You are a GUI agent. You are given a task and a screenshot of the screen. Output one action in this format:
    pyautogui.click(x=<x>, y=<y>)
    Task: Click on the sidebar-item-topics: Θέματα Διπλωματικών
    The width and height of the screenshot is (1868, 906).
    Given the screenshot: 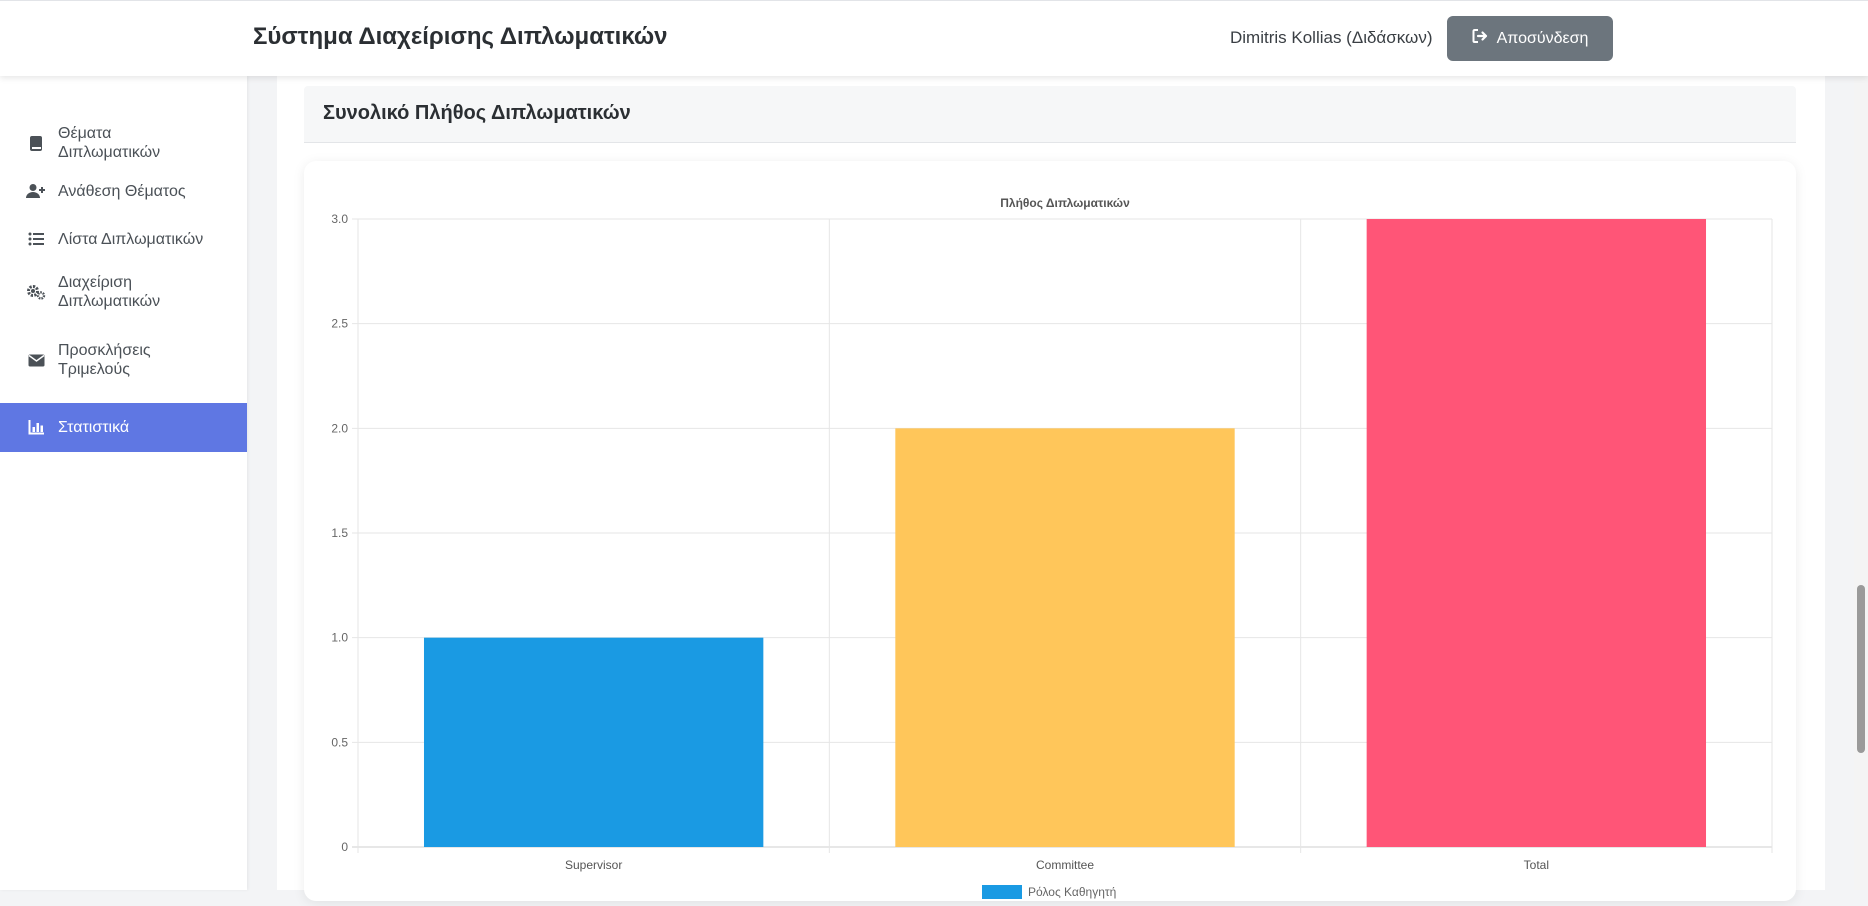 What is the action you would take?
    pyautogui.click(x=123, y=143)
    